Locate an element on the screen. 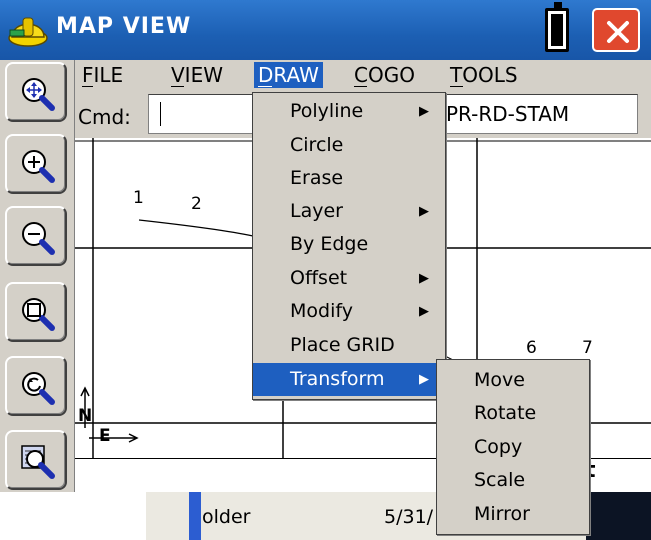  zoom-out-button is located at coordinates (36, 236).